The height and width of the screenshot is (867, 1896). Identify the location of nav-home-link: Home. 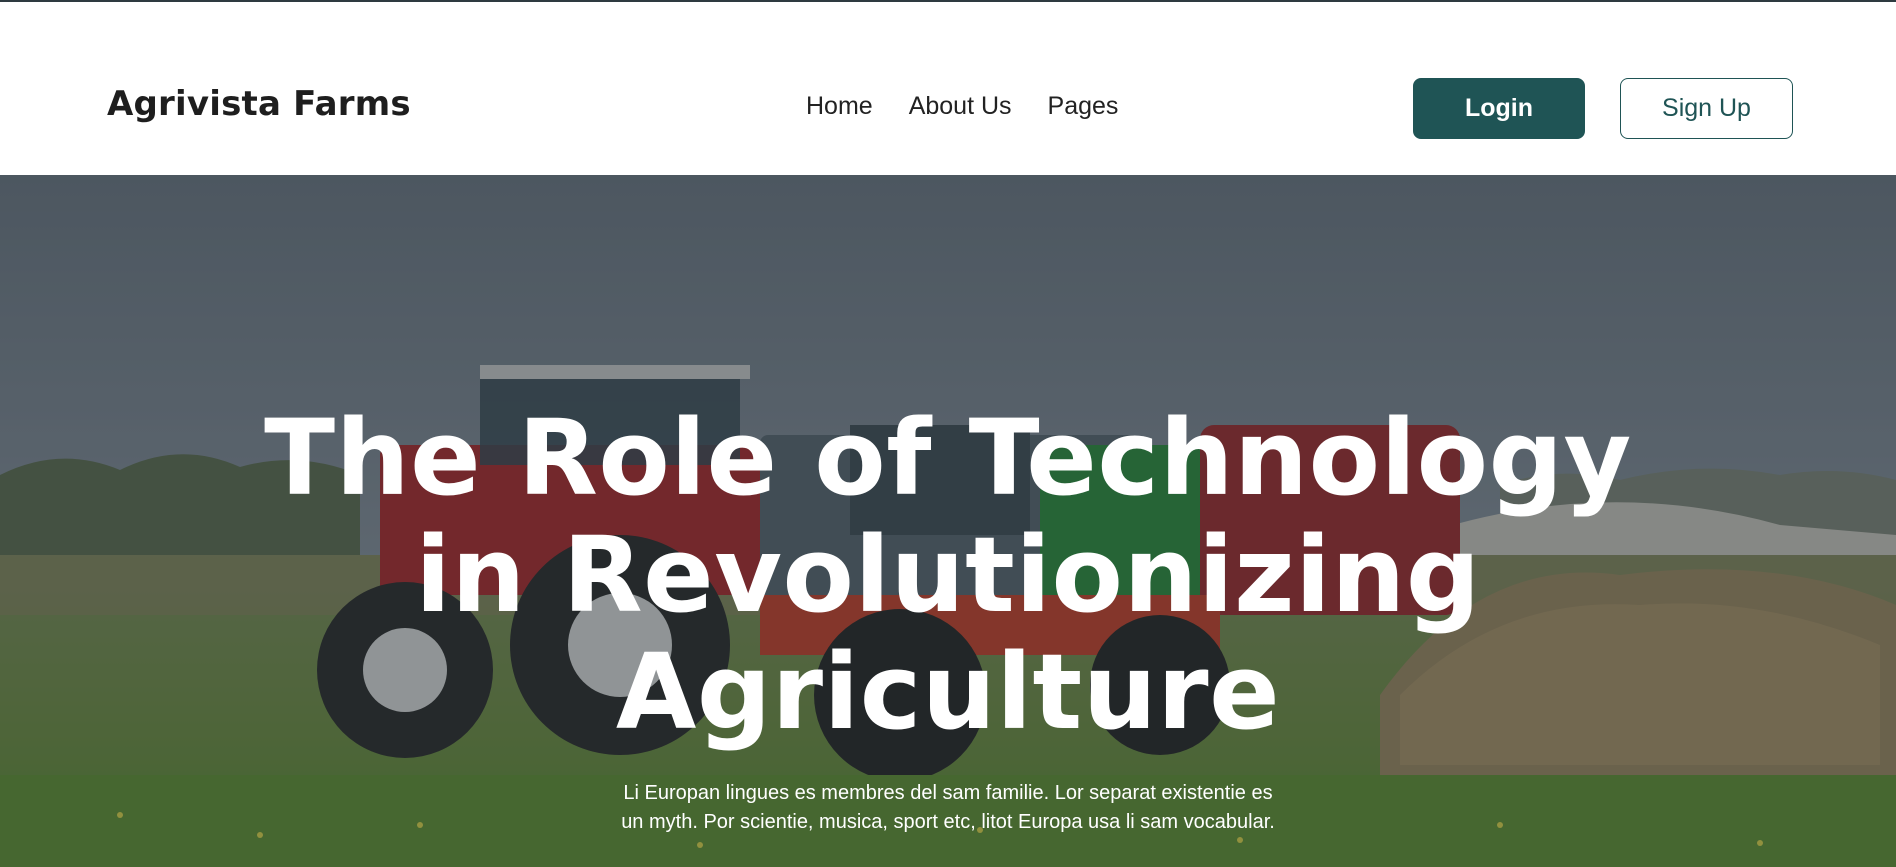
(839, 106).